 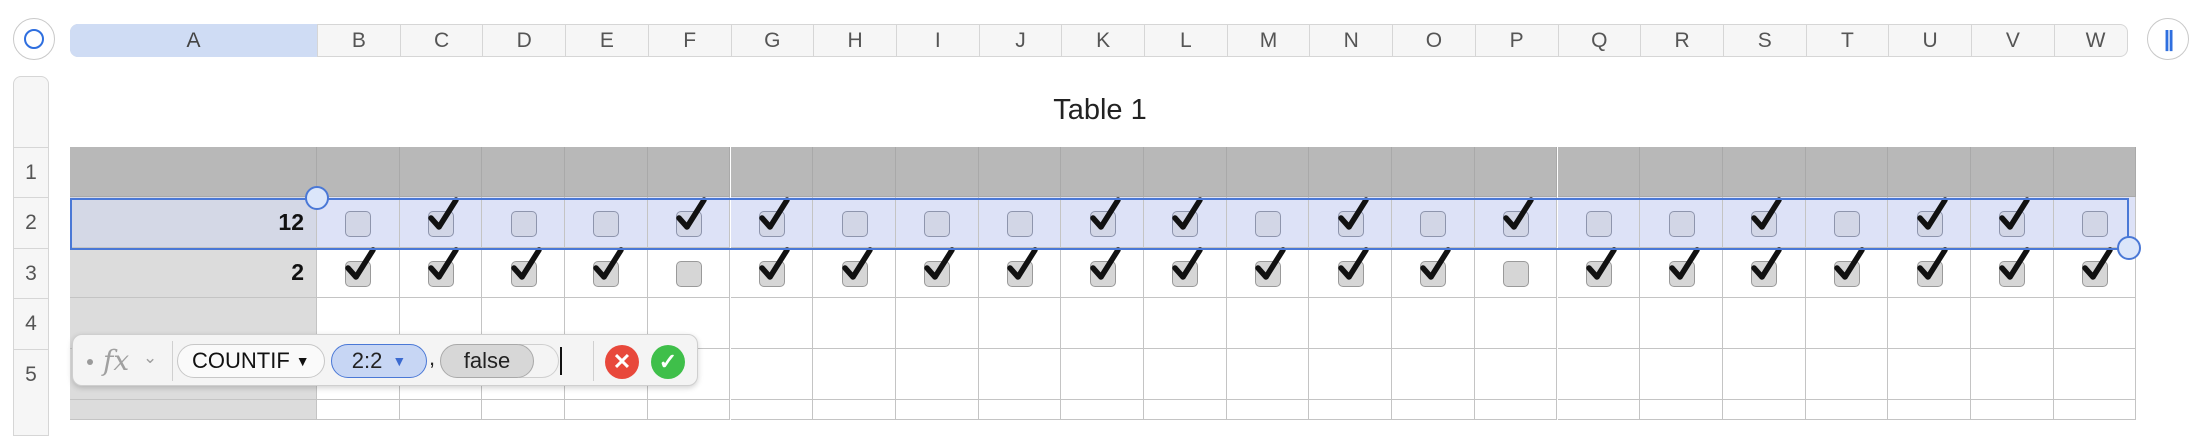 What do you see at coordinates (1929, 172) in the screenshot?
I see `cell-u1` at bounding box center [1929, 172].